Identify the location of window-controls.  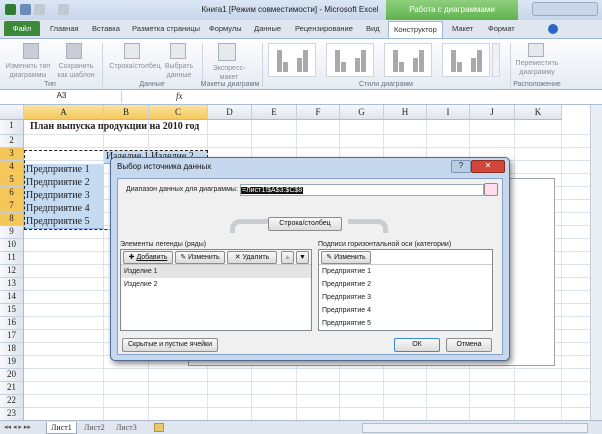
(565, 9).